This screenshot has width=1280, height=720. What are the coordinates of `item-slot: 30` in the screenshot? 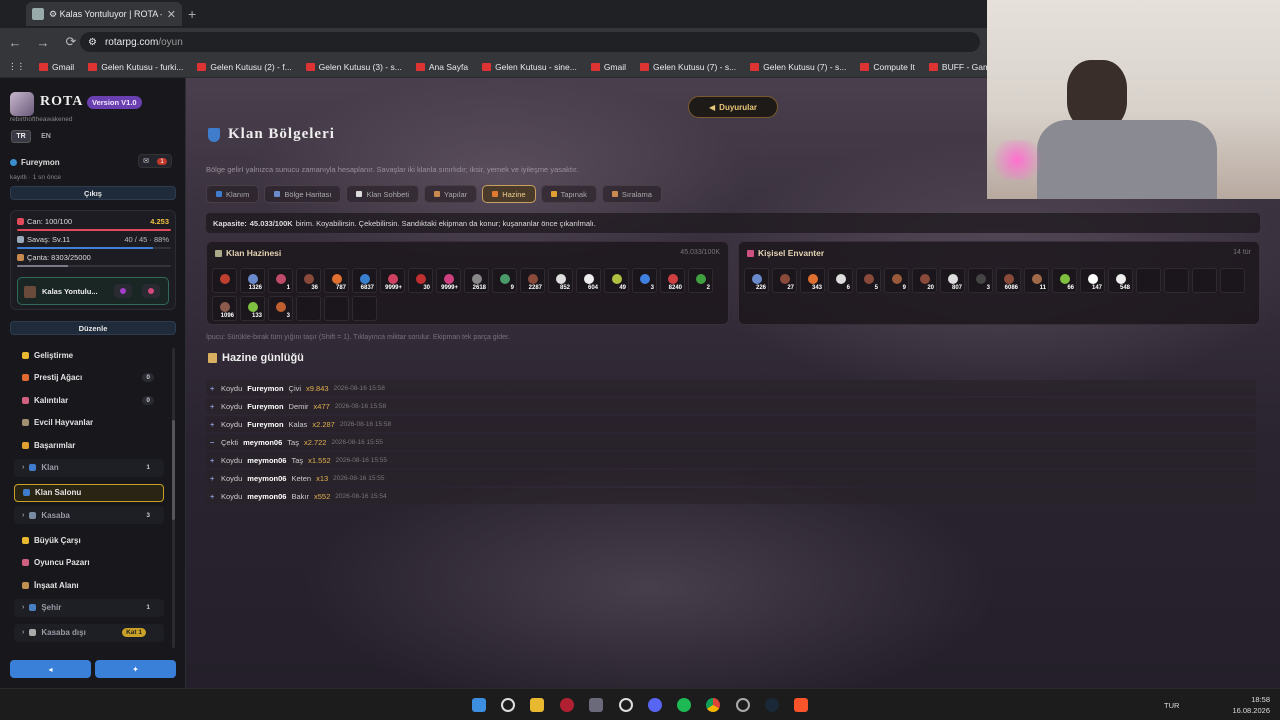 It's located at (420, 280).